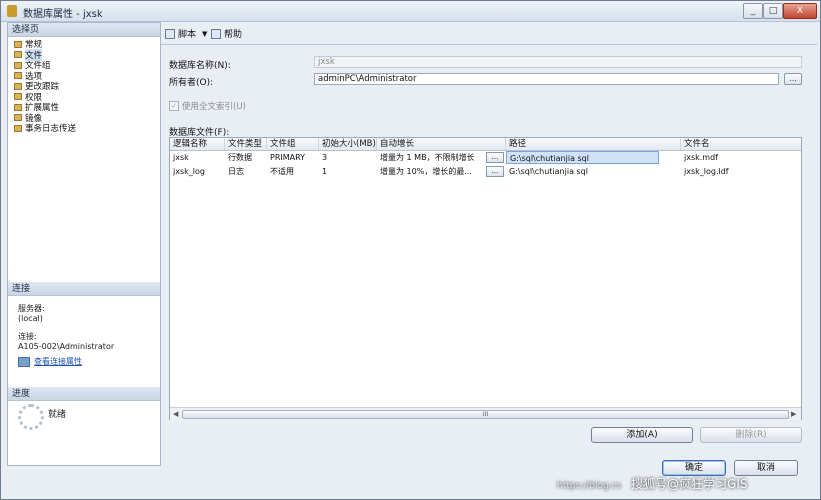  I want to click on minimize-button: _, so click(753, 11).